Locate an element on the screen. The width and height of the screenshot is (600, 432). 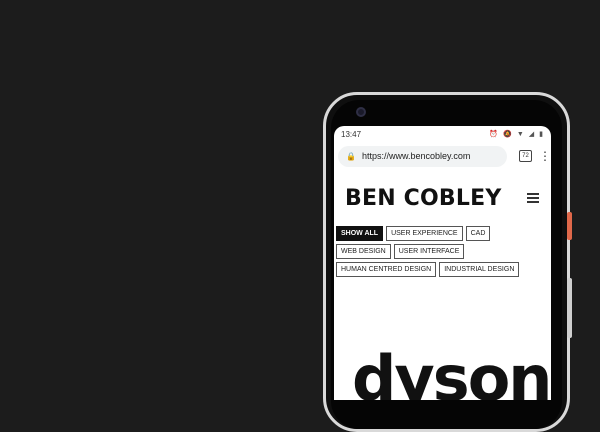
url-text: https://www.bencobley.com is located at coordinates (416, 156).